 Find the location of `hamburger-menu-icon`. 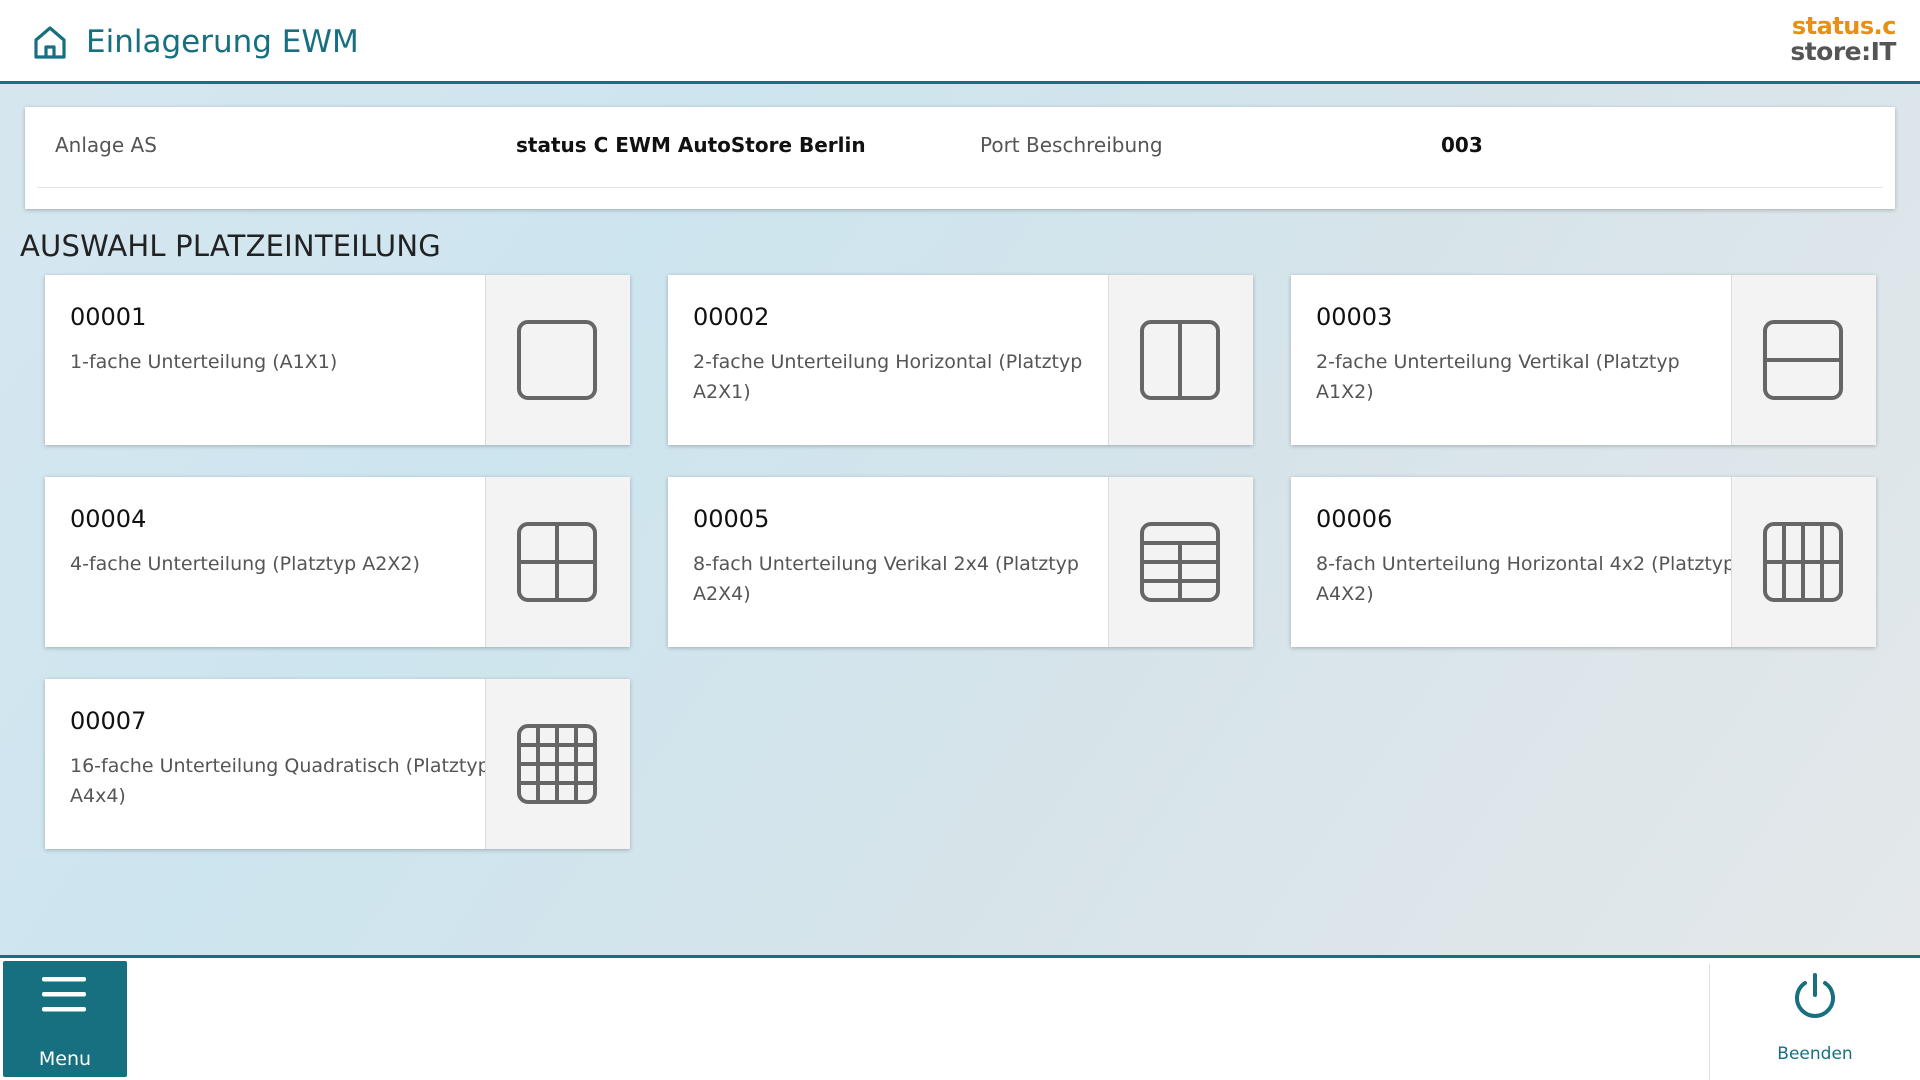

hamburger-menu-icon is located at coordinates (64, 994).